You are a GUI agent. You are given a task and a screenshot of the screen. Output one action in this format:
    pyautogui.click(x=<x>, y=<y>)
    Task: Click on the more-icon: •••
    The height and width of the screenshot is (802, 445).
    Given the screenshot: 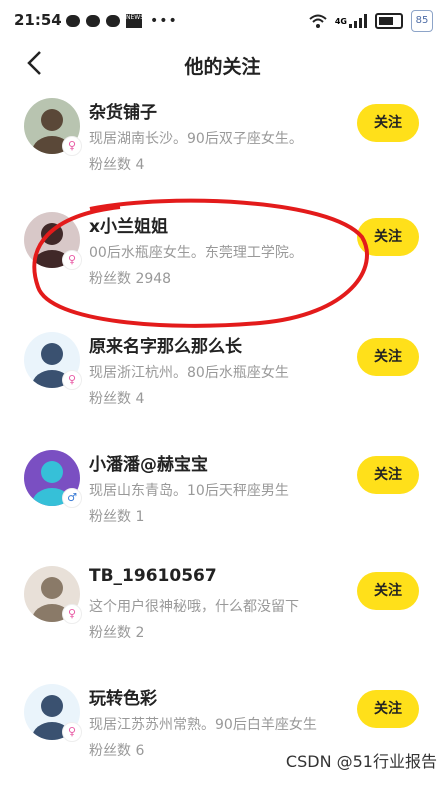 What is the action you would take?
    pyautogui.click(x=164, y=21)
    